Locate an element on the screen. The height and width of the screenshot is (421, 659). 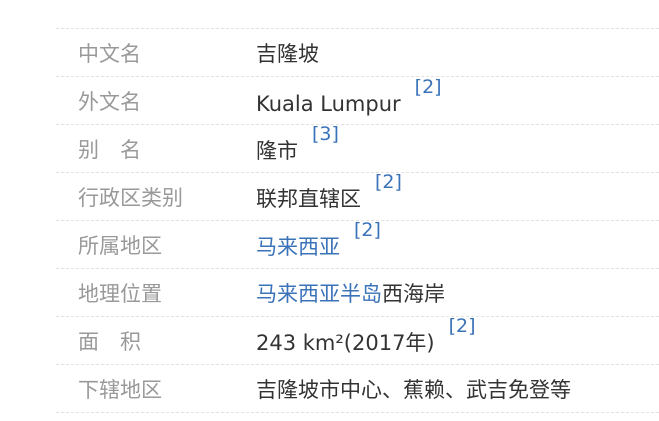
row-label: 面 积 is located at coordinates (109, 341).